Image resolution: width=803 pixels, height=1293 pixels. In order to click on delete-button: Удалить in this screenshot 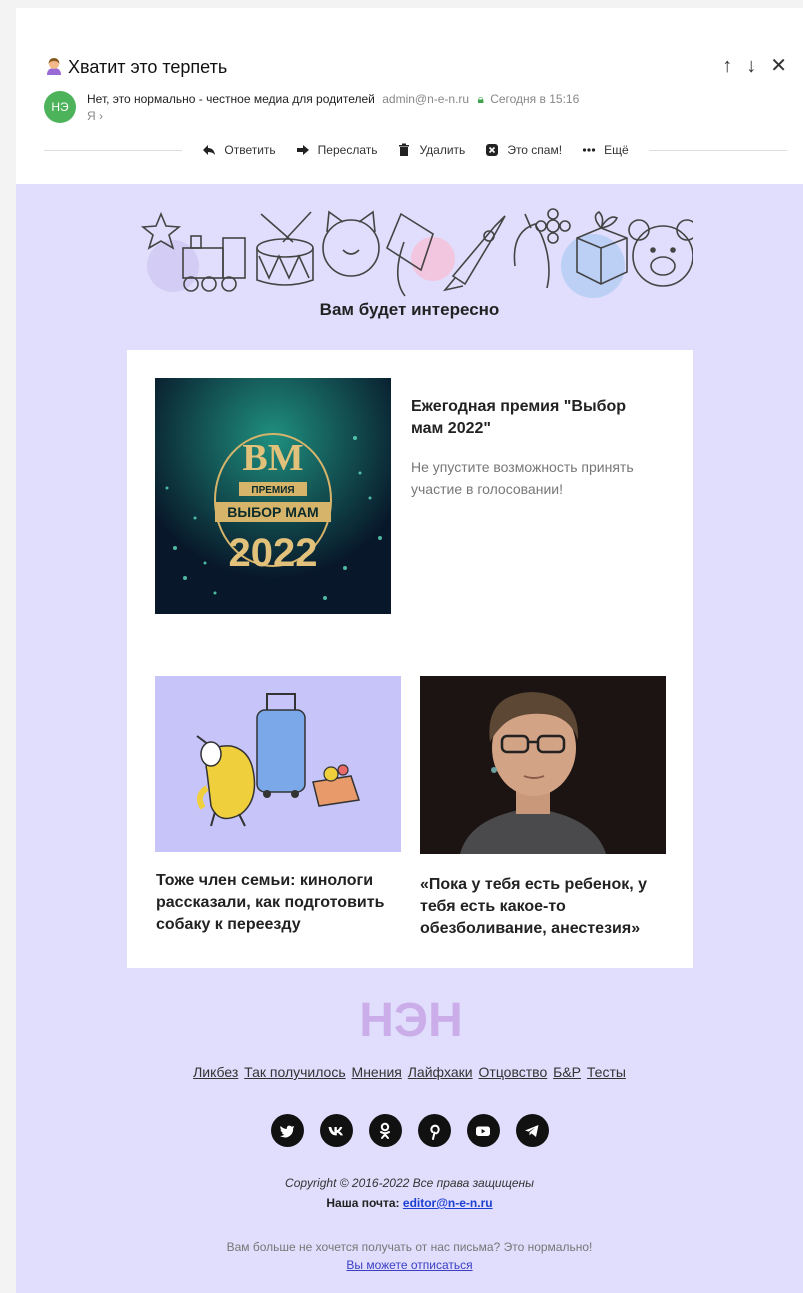, I will do `click(431, 150)`.